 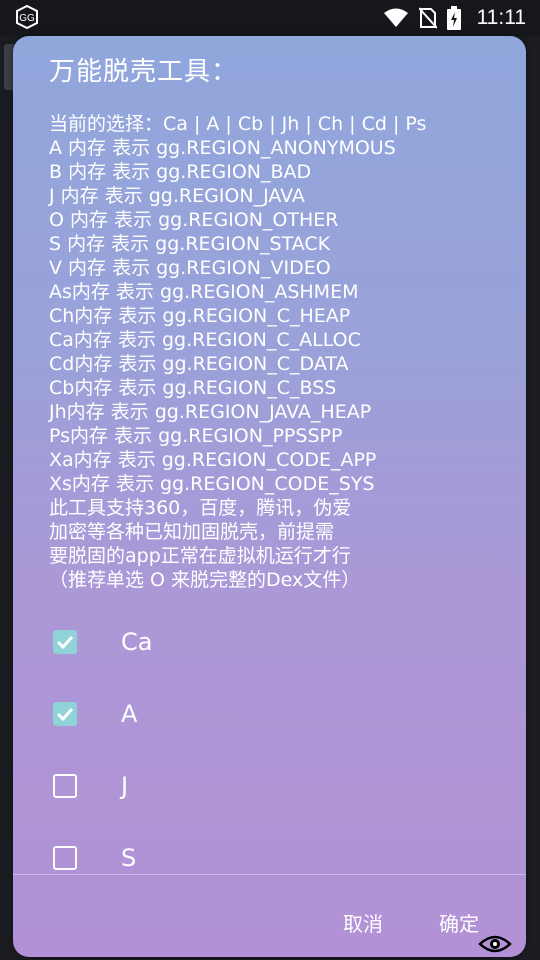 I want to click on option-label: S, so click(x=129, y=858).